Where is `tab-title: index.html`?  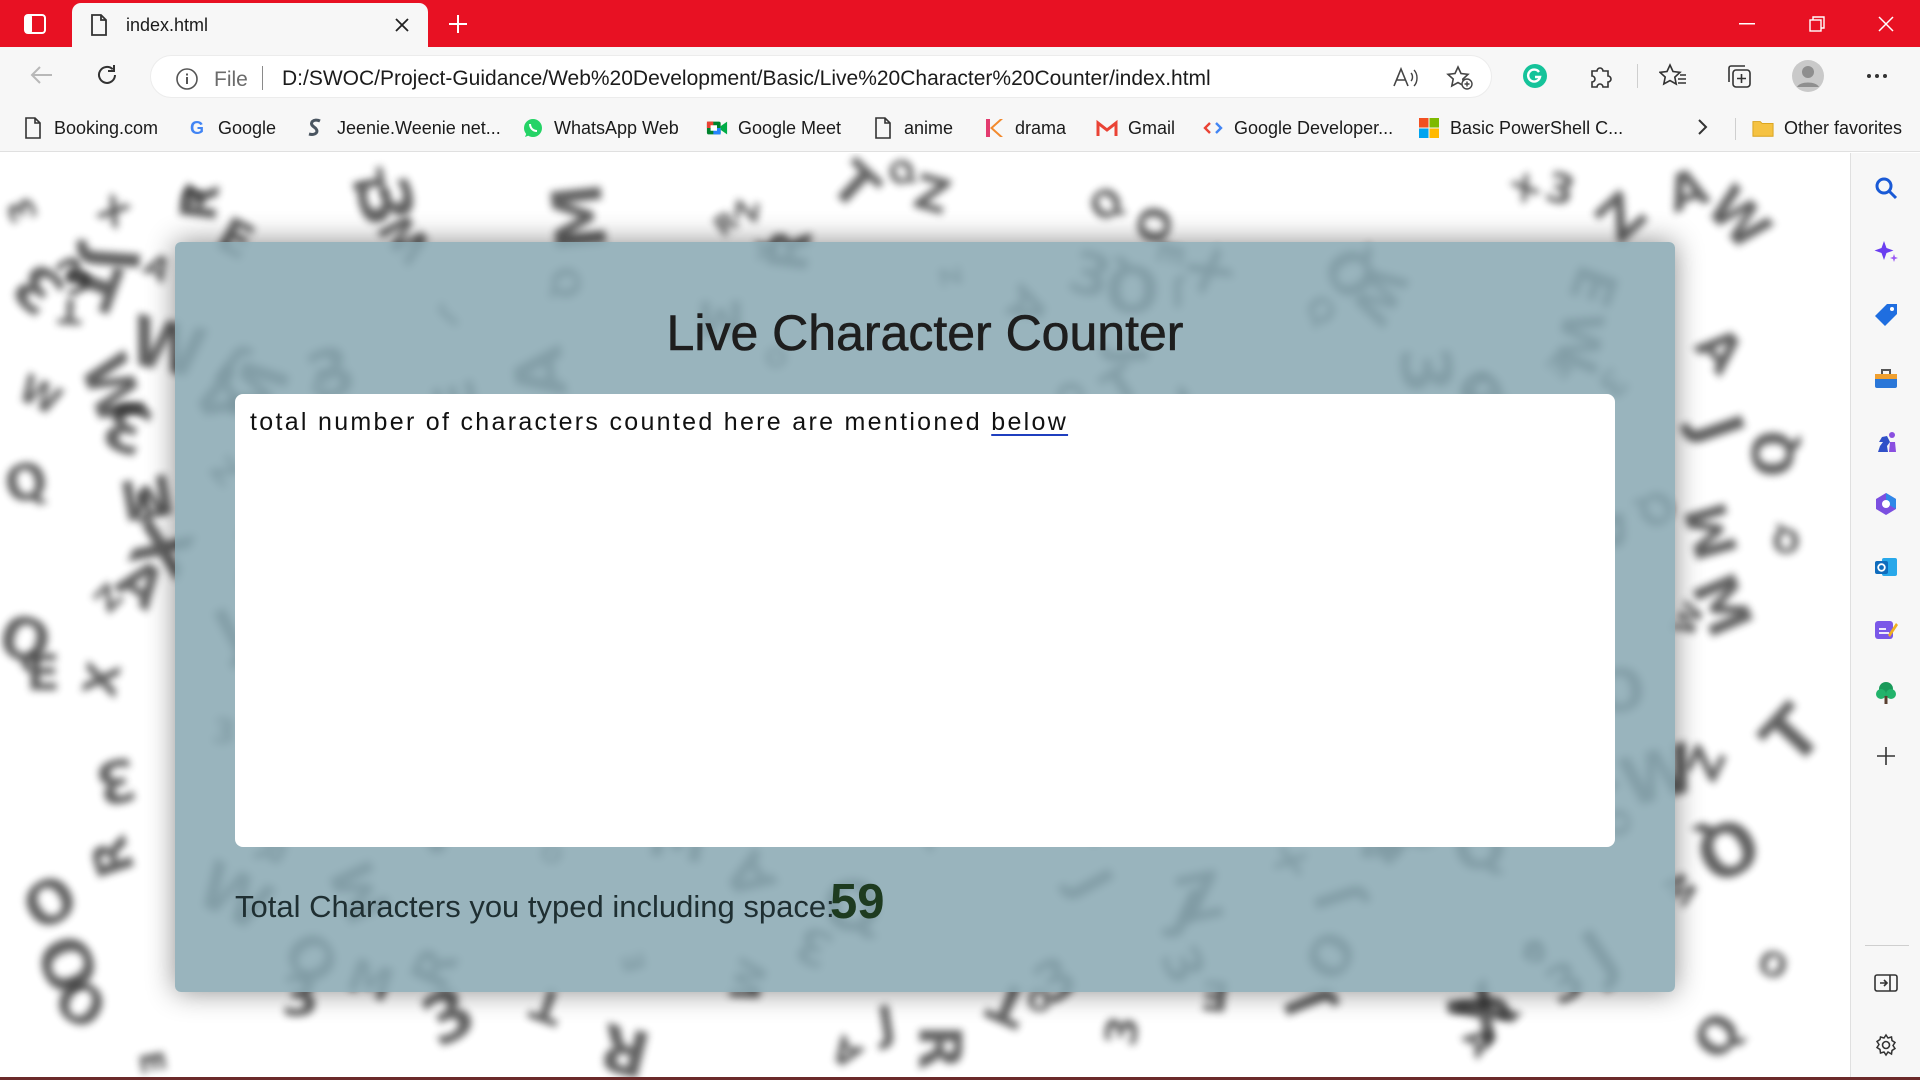
tab-title: index.html is located at coordinates (167, 25).